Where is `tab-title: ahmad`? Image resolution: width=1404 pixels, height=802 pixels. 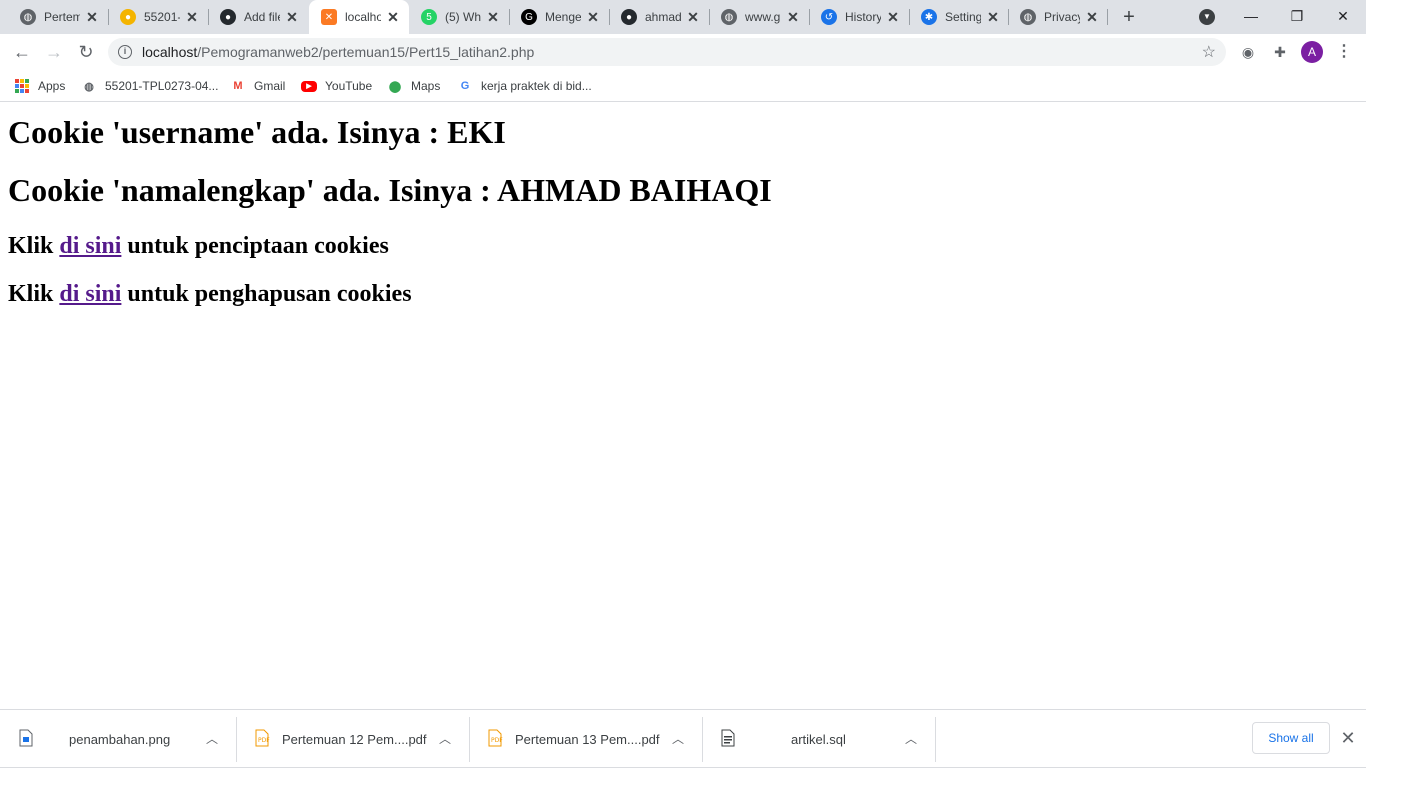
tab-title: ahmad is located at coordinates (663, 17).